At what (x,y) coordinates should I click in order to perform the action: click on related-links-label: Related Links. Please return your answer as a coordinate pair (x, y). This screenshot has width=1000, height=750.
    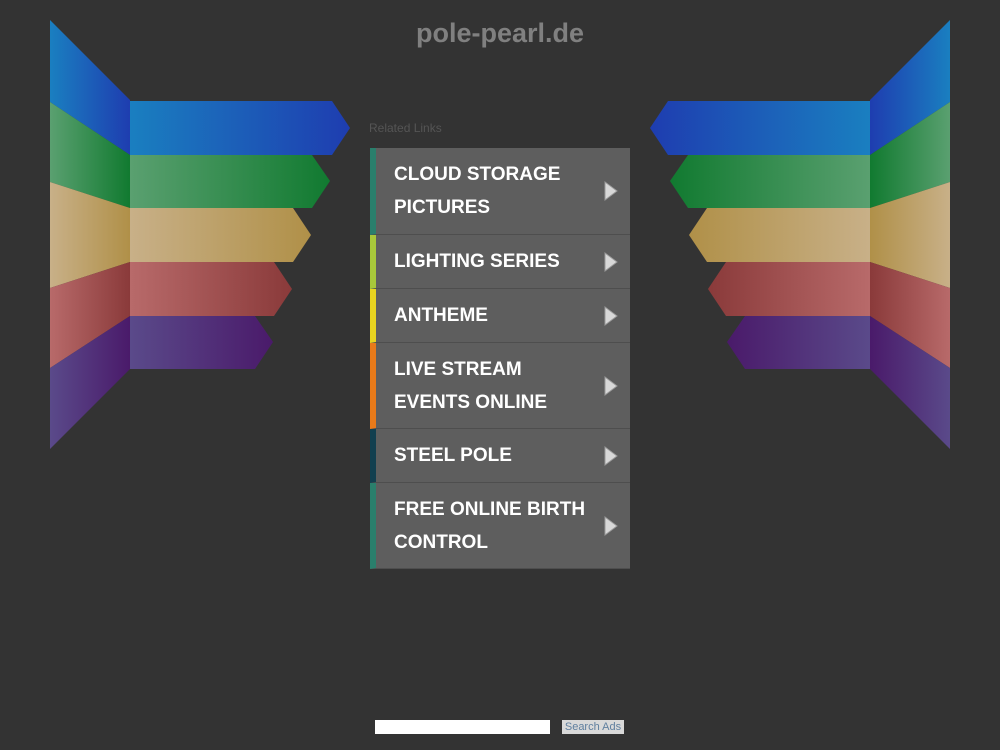
    Looking at the image, I should click on (405, 128).